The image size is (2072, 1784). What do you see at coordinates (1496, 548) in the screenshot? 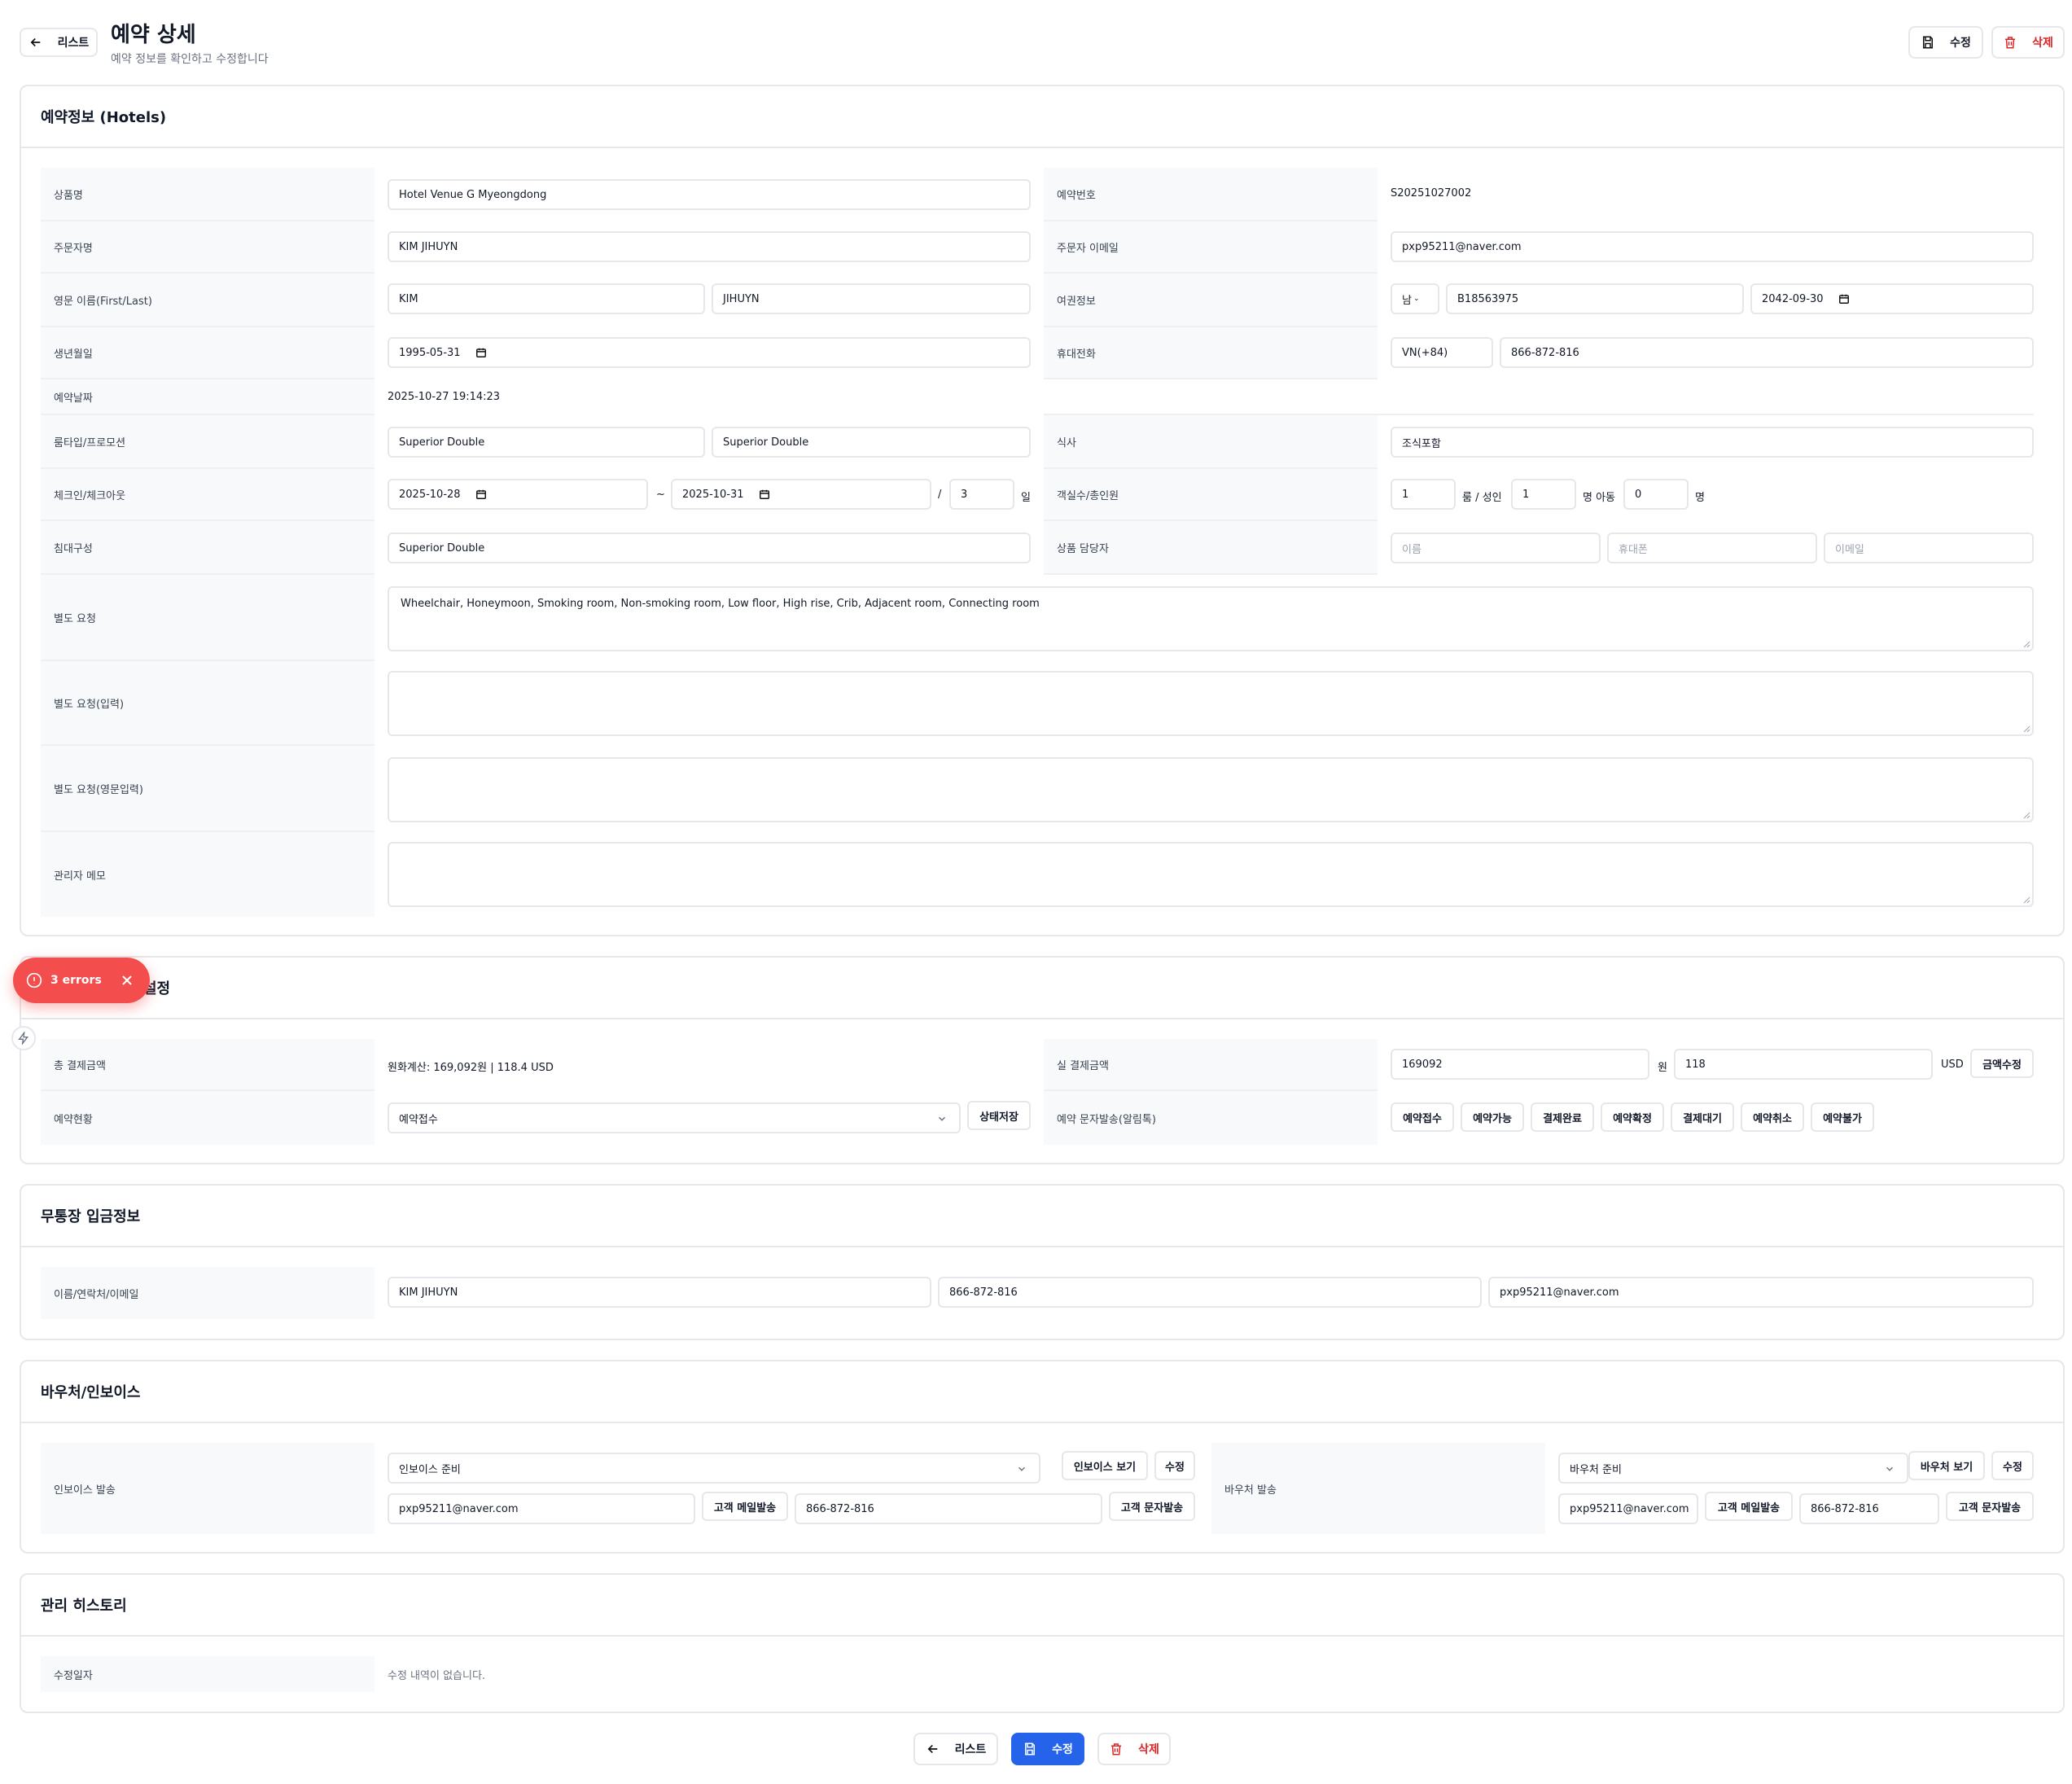
I see `manager-name-input: 이름` at bounding box center [1496, 548].